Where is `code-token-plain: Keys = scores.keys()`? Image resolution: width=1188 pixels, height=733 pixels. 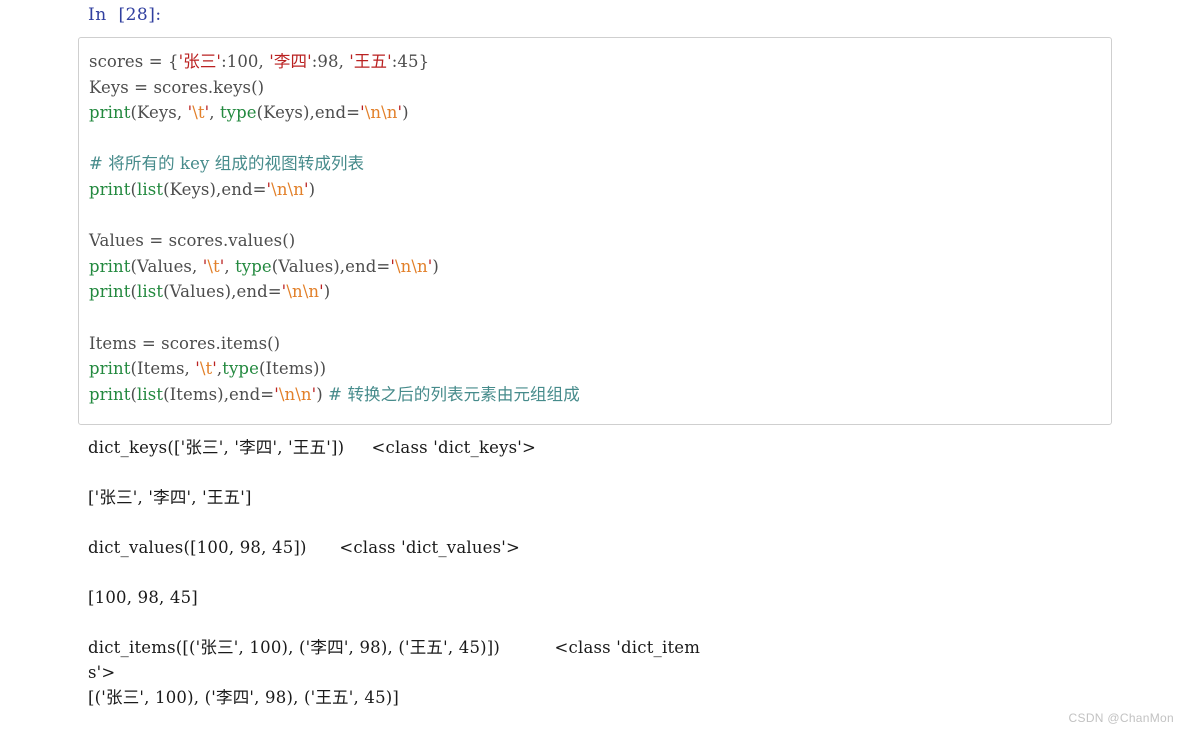
code-token-plain: Keys = scores.keys() is located at coordinates (177, 87).